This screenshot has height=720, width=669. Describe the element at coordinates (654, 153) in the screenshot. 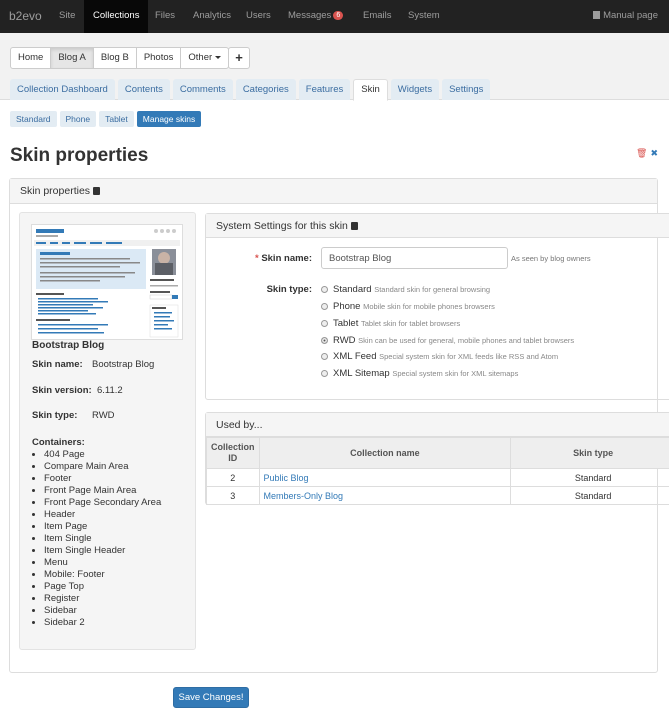

I see `close-icon: ✖` at that location.